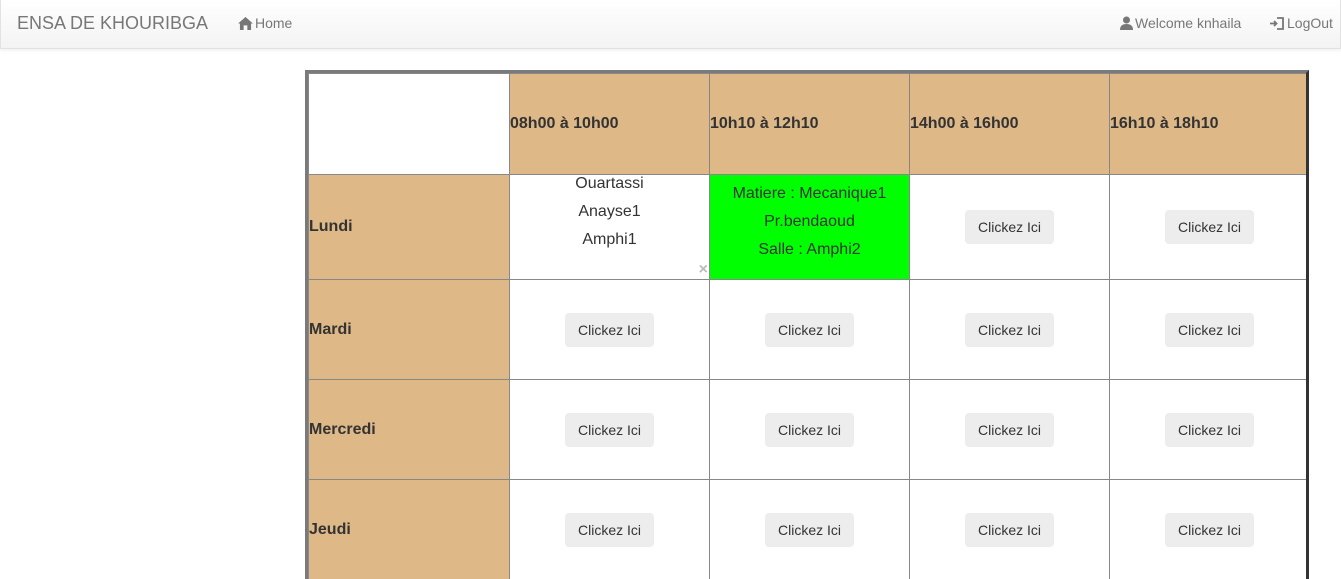 The image size is (1341, 579). I want to click on logout-label: LogOut, so click(1310, 23).